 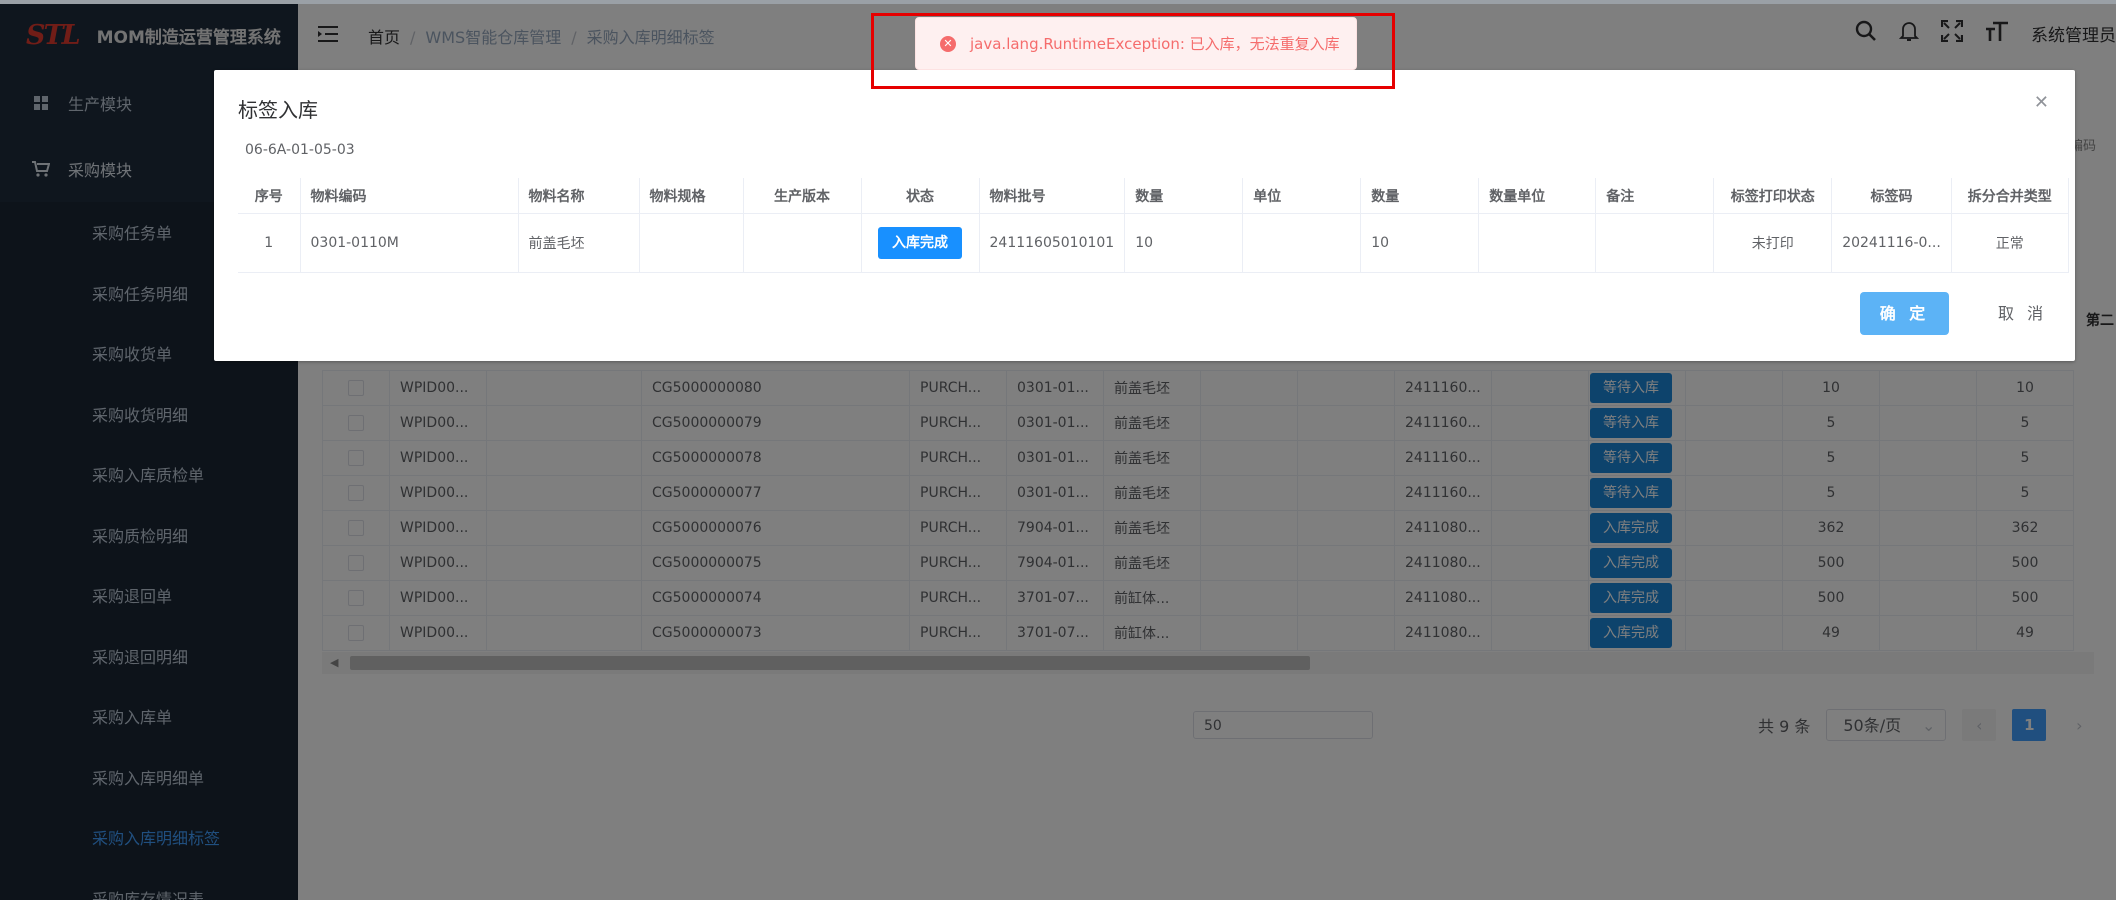 I want to click on status-cell: 入库完成, so click(x=920, y=243).